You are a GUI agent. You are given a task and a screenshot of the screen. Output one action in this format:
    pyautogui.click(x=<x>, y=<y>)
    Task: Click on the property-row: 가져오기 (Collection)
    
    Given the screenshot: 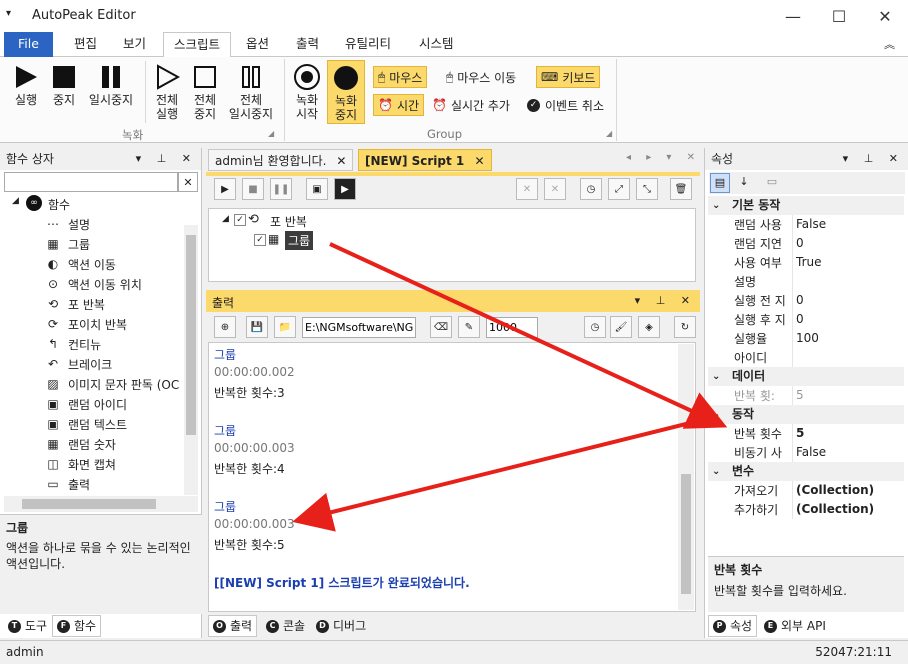 What is the action you would take?
    pyautogui.click(x=806, y=490)
    